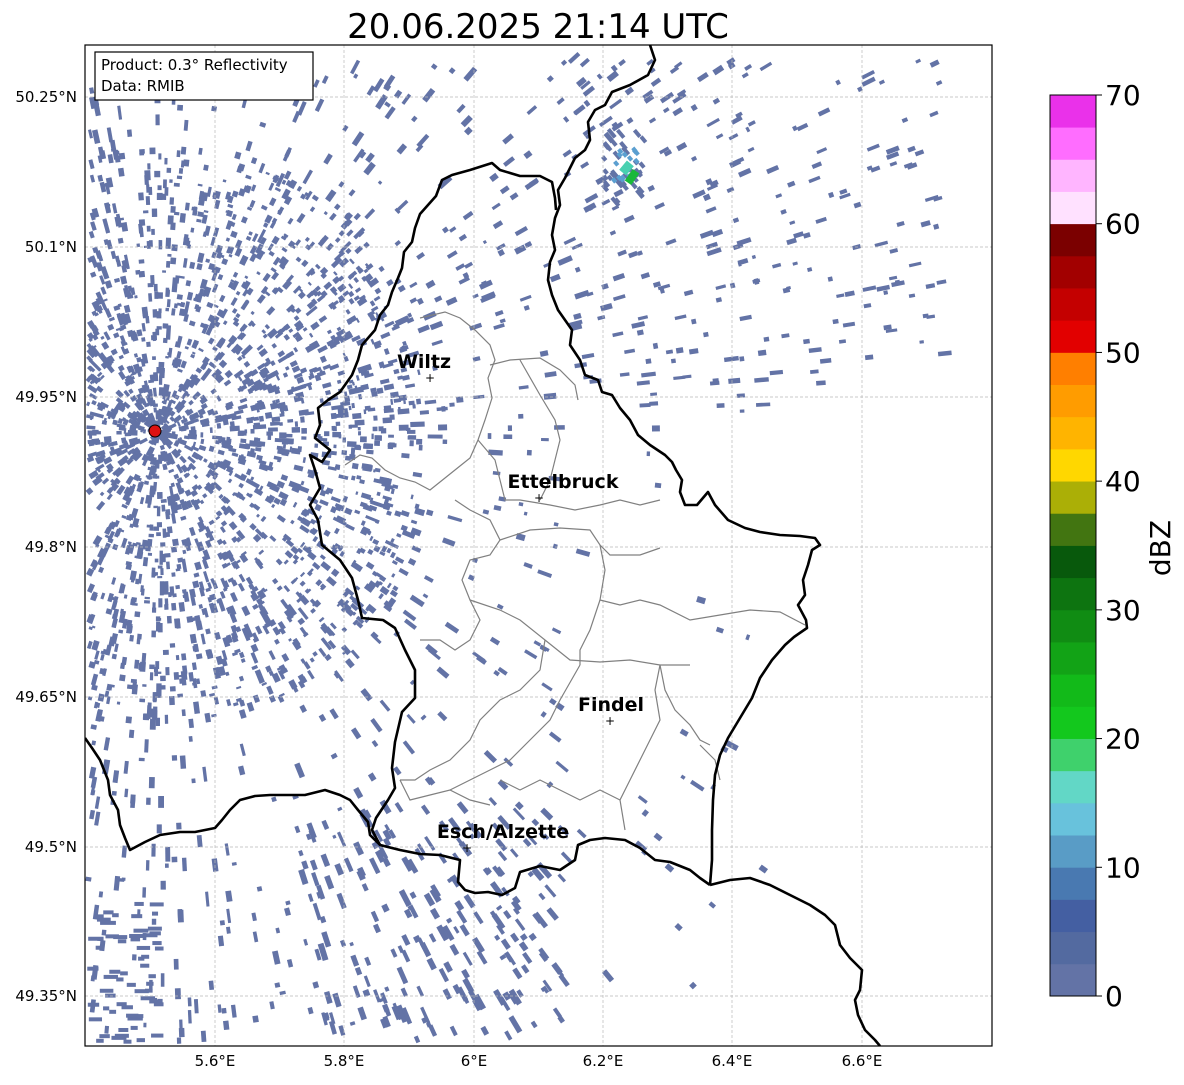  What do you see at coordinates (474, 1061) in the screenshot?
I see `lon-tick-label: 6°E` at bounding box center [474, 1061].